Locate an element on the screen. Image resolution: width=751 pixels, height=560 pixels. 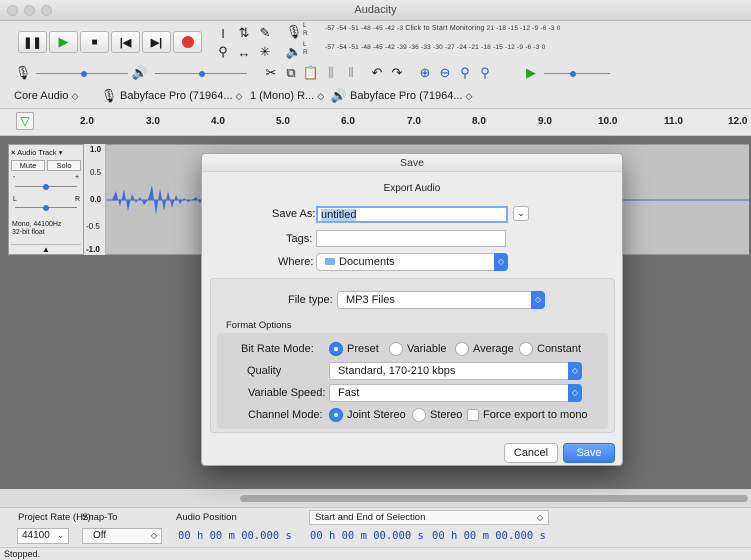
play-at-speed-icon: ▶ is located at coordinates (531, 73).